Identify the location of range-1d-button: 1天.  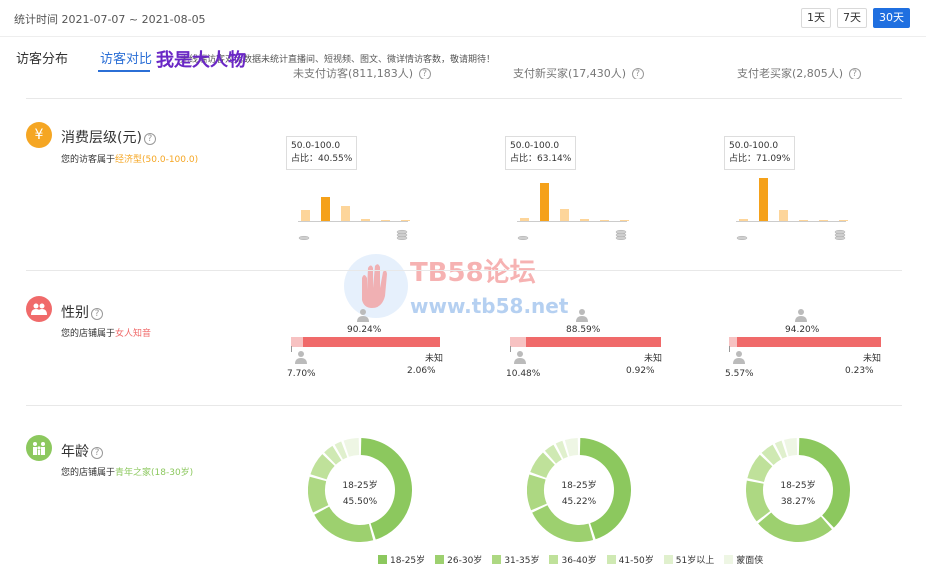
(816, 18).